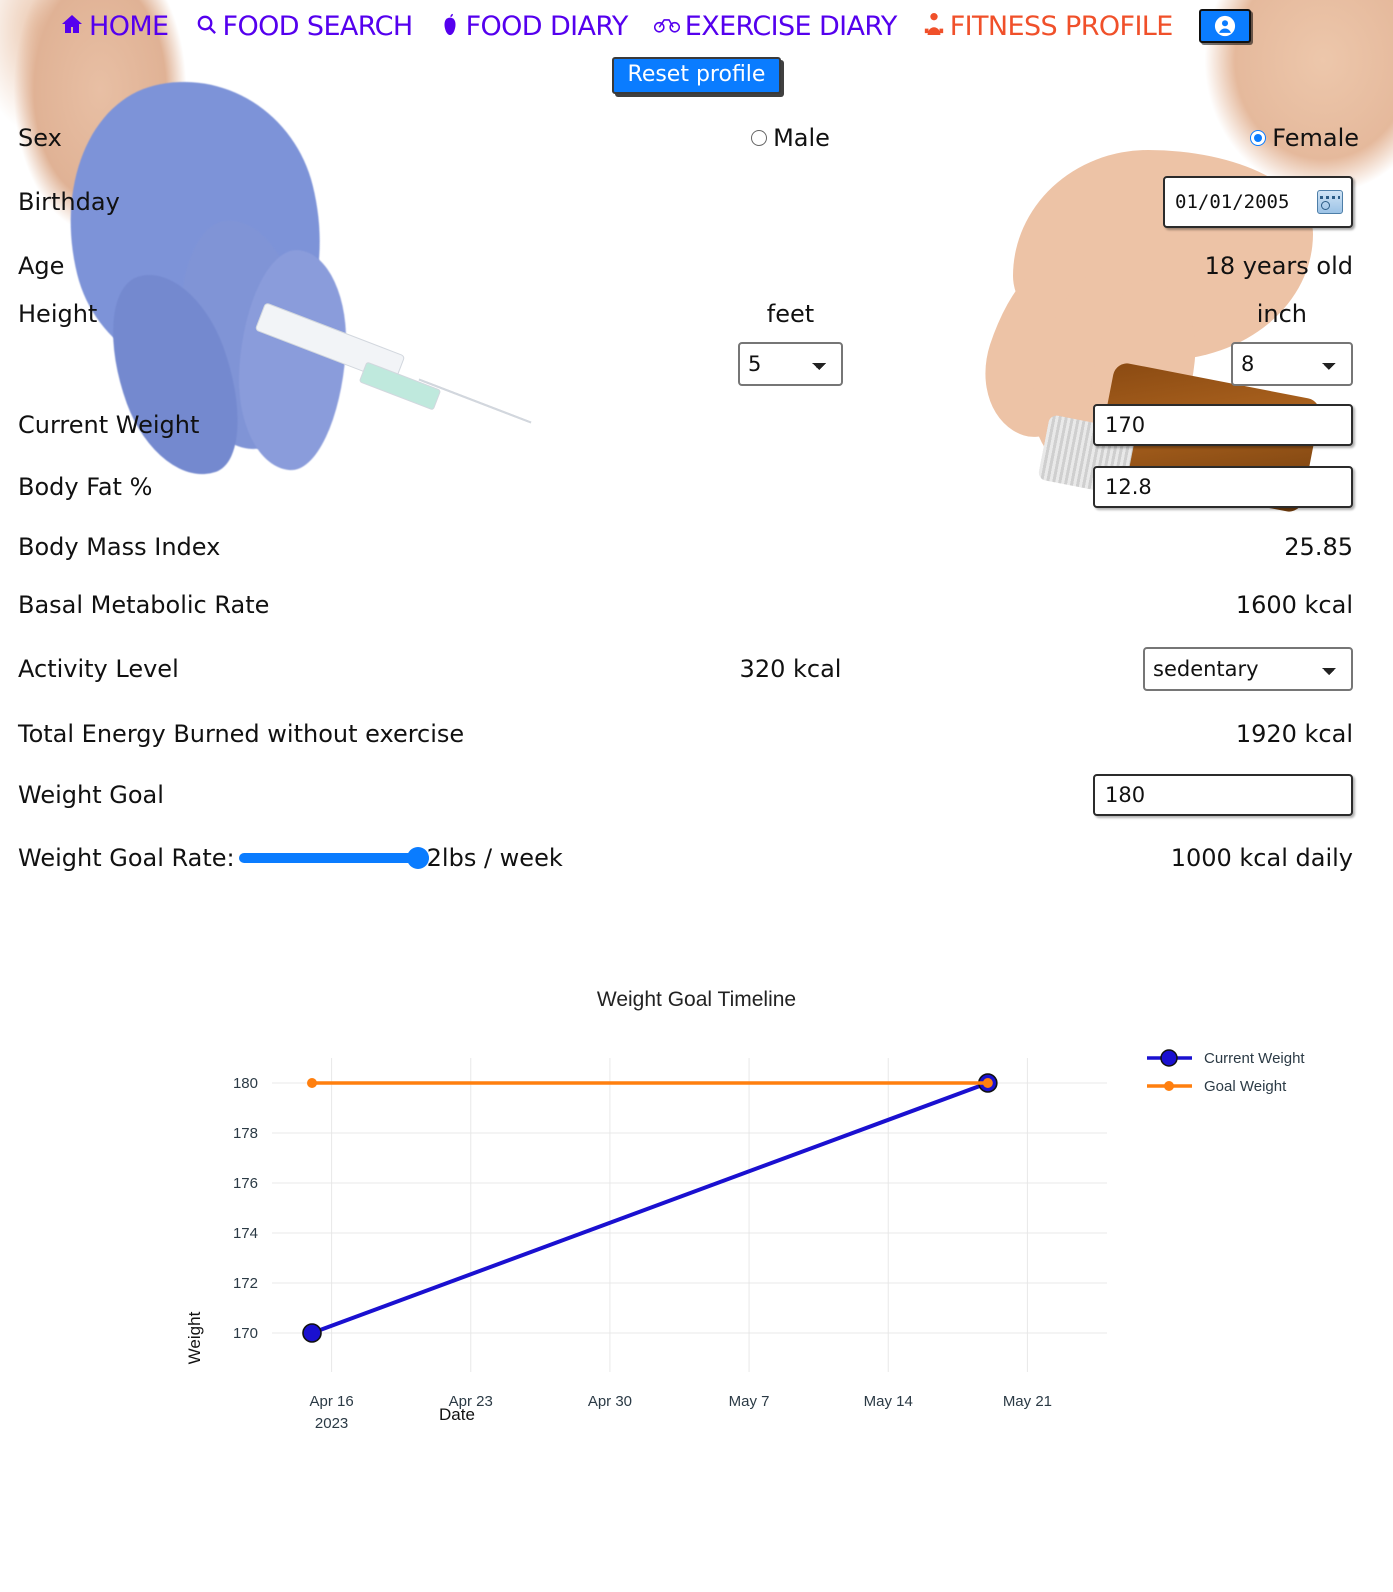 This screenshot has height=1592, width=1393. I want to click on body-fat-input, so click(1223, 487).